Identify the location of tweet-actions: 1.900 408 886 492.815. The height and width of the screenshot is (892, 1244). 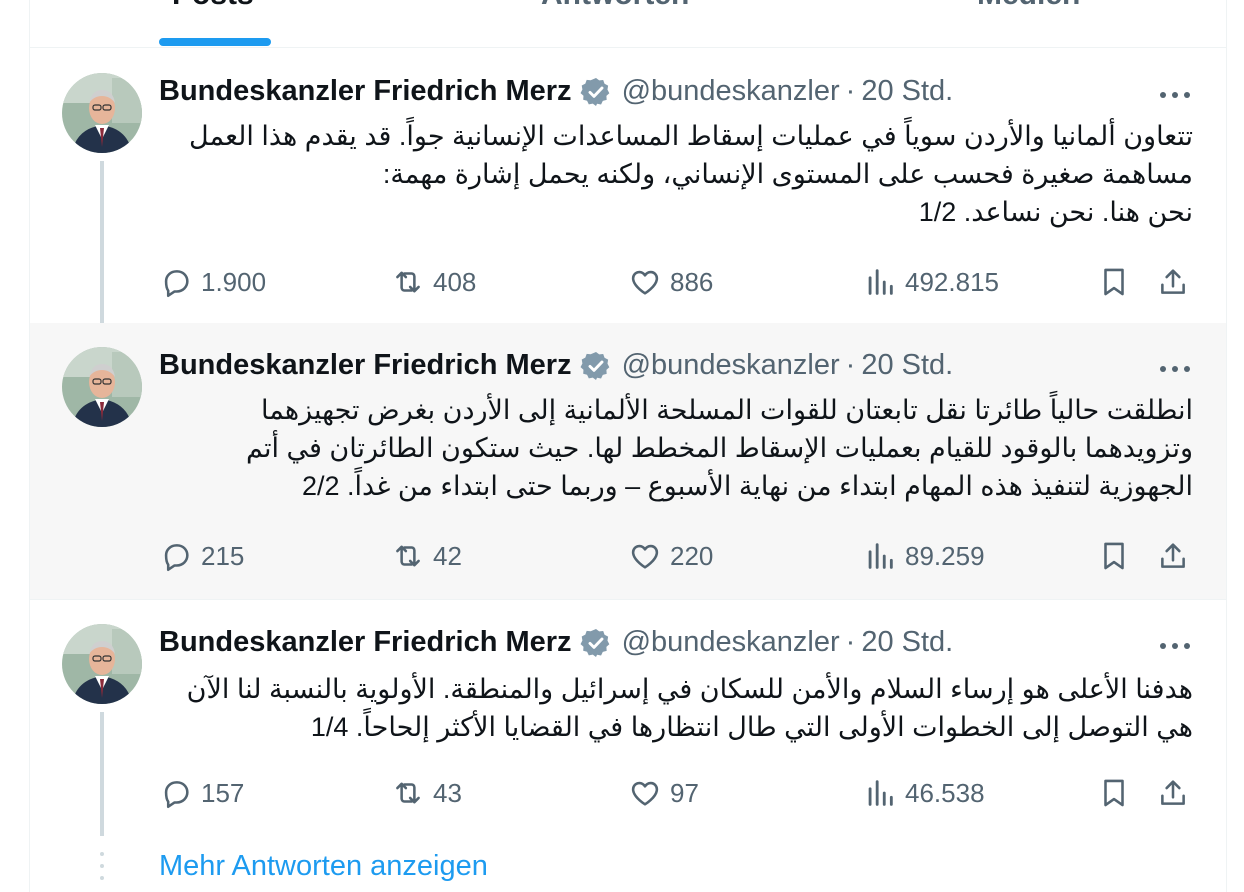
(676, 282).